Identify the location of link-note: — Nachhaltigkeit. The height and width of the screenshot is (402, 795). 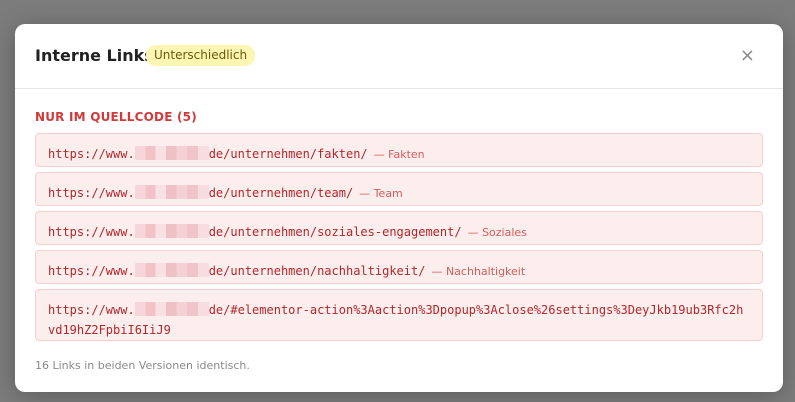
(478, 271).